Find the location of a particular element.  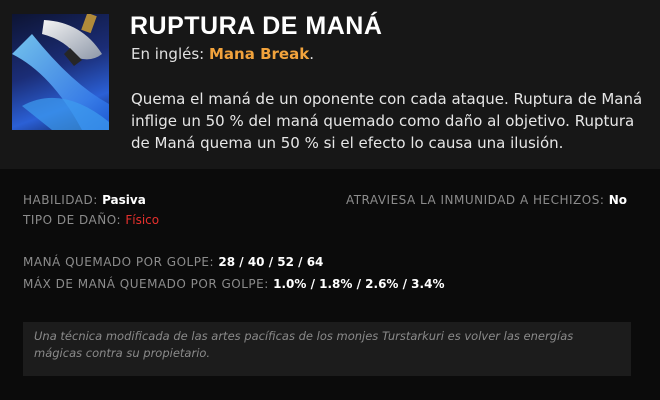

pierces-immunity-label: ATRAVIESA LA INMUNIDAD A HECHIZOS: is located at coordinates (475, 200).